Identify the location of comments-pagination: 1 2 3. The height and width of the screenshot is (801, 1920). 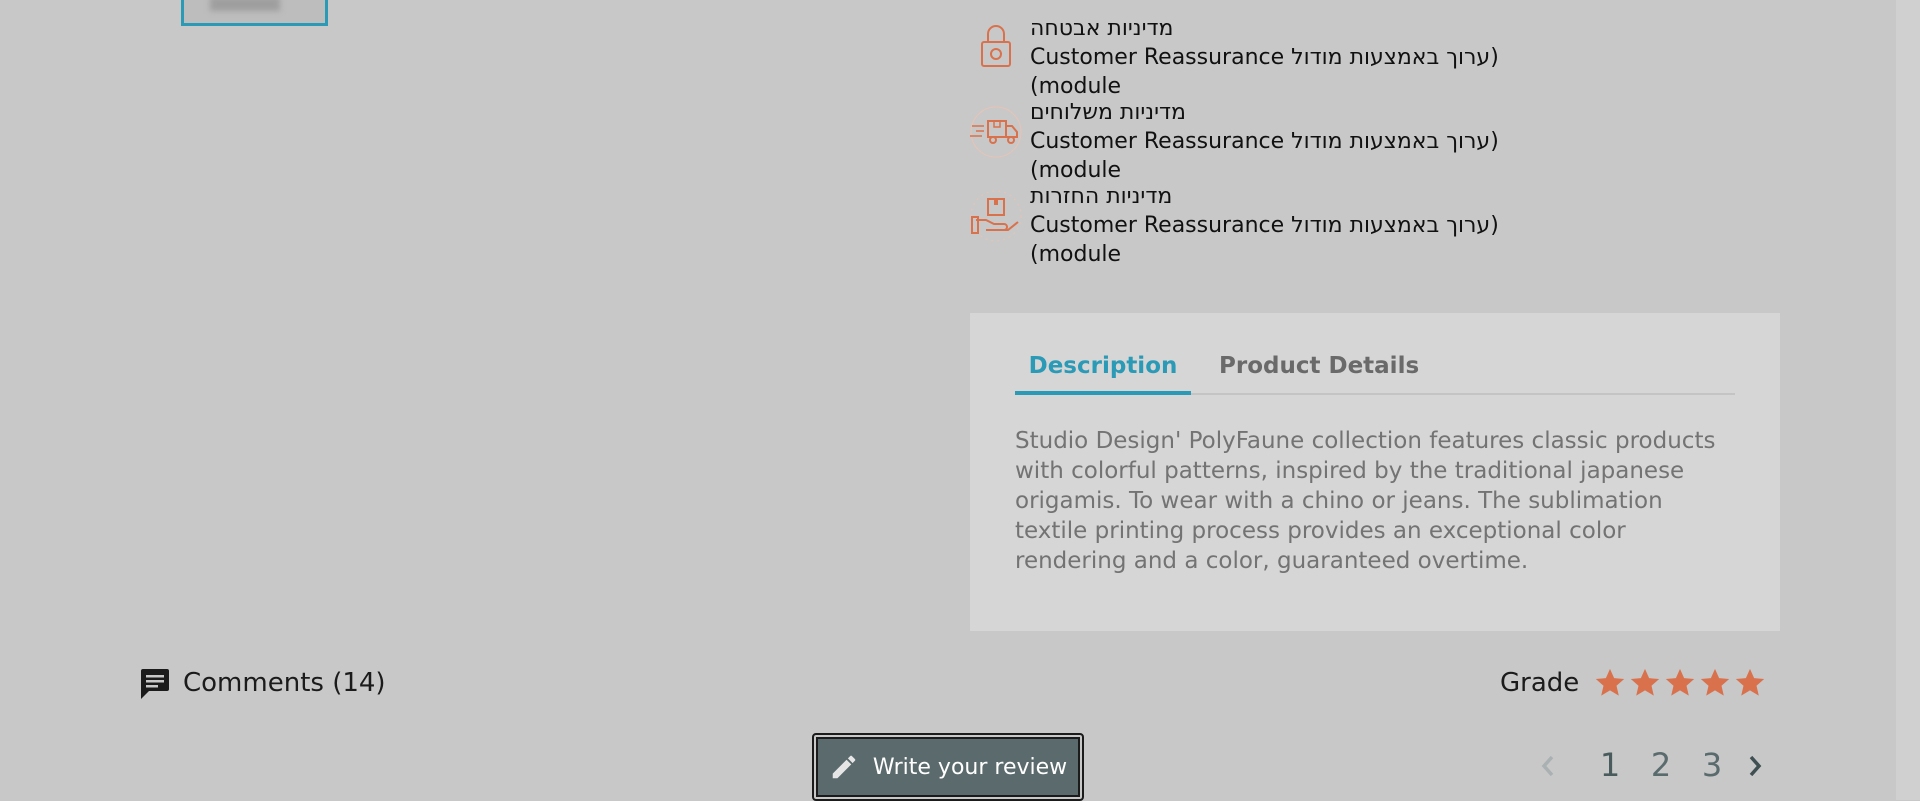
(1650, 765).